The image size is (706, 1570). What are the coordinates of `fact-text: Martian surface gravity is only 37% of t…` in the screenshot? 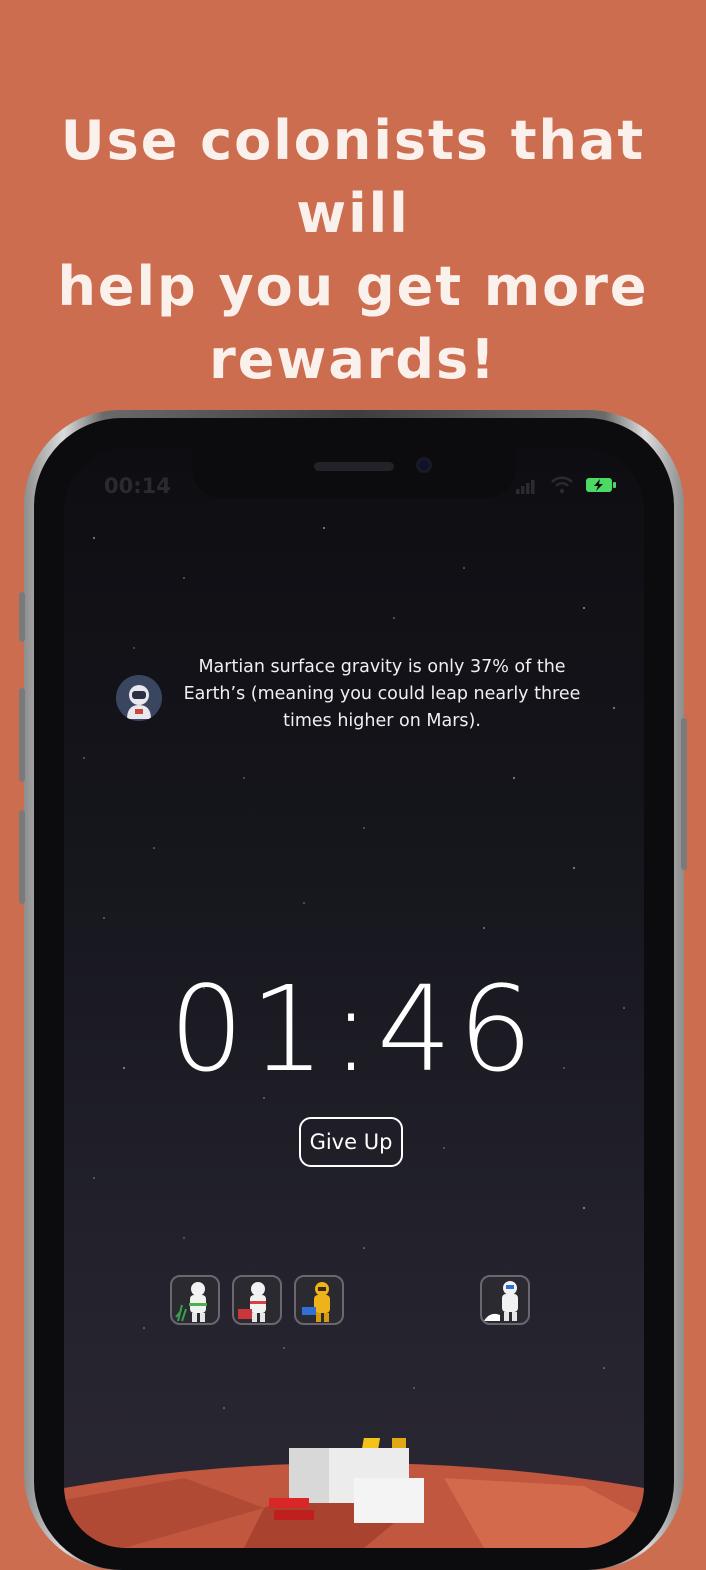 It's located at (382, 694).